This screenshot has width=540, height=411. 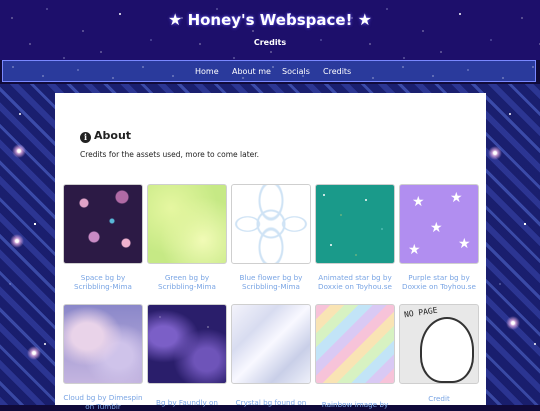 What do you see at coordinates (103, 402) in the screenshot?
I see `credit-caption: Cloud bg by Dimespin on Tumblr` at bounding box center [103, 402].